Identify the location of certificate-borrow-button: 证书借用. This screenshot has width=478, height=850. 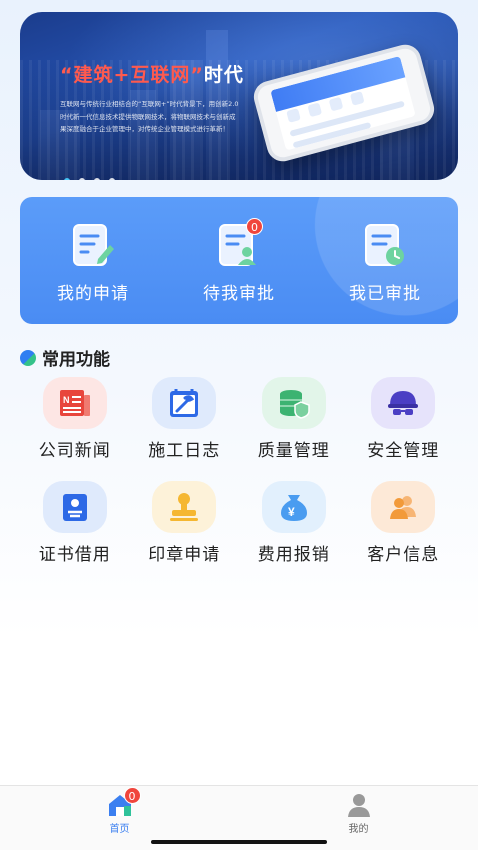
(75, 523).